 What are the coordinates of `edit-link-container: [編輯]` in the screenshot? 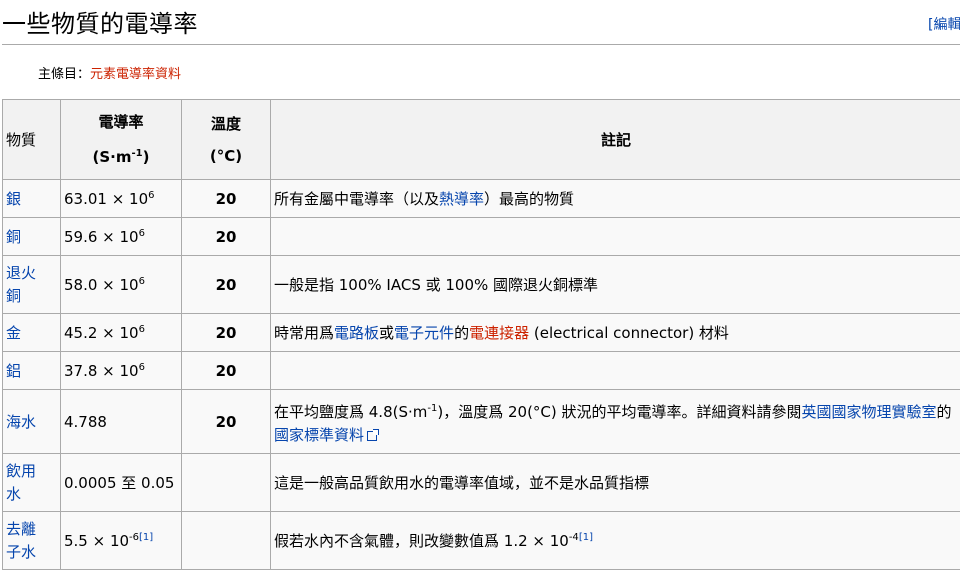 It's located at (944, 24).